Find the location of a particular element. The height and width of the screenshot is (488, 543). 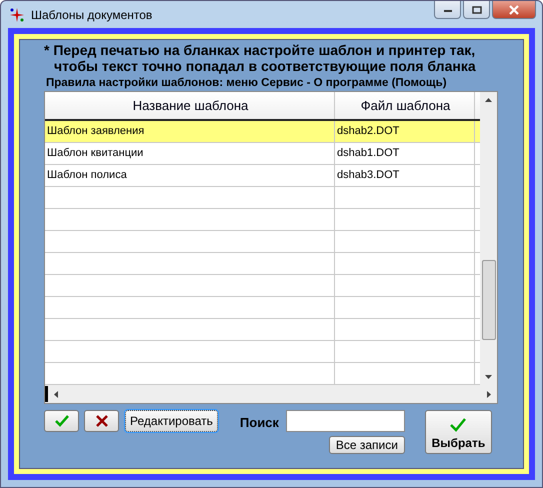

maximize-icon is located at coordinates (477, 10).